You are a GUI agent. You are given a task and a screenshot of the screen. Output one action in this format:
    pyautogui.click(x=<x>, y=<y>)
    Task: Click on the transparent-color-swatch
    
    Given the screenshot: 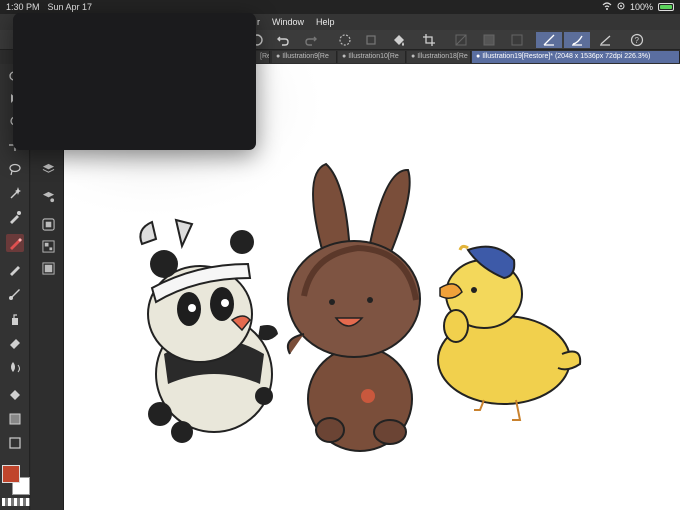 What is the action you would take?
    pyautogui.click(x=16, y=502)
    